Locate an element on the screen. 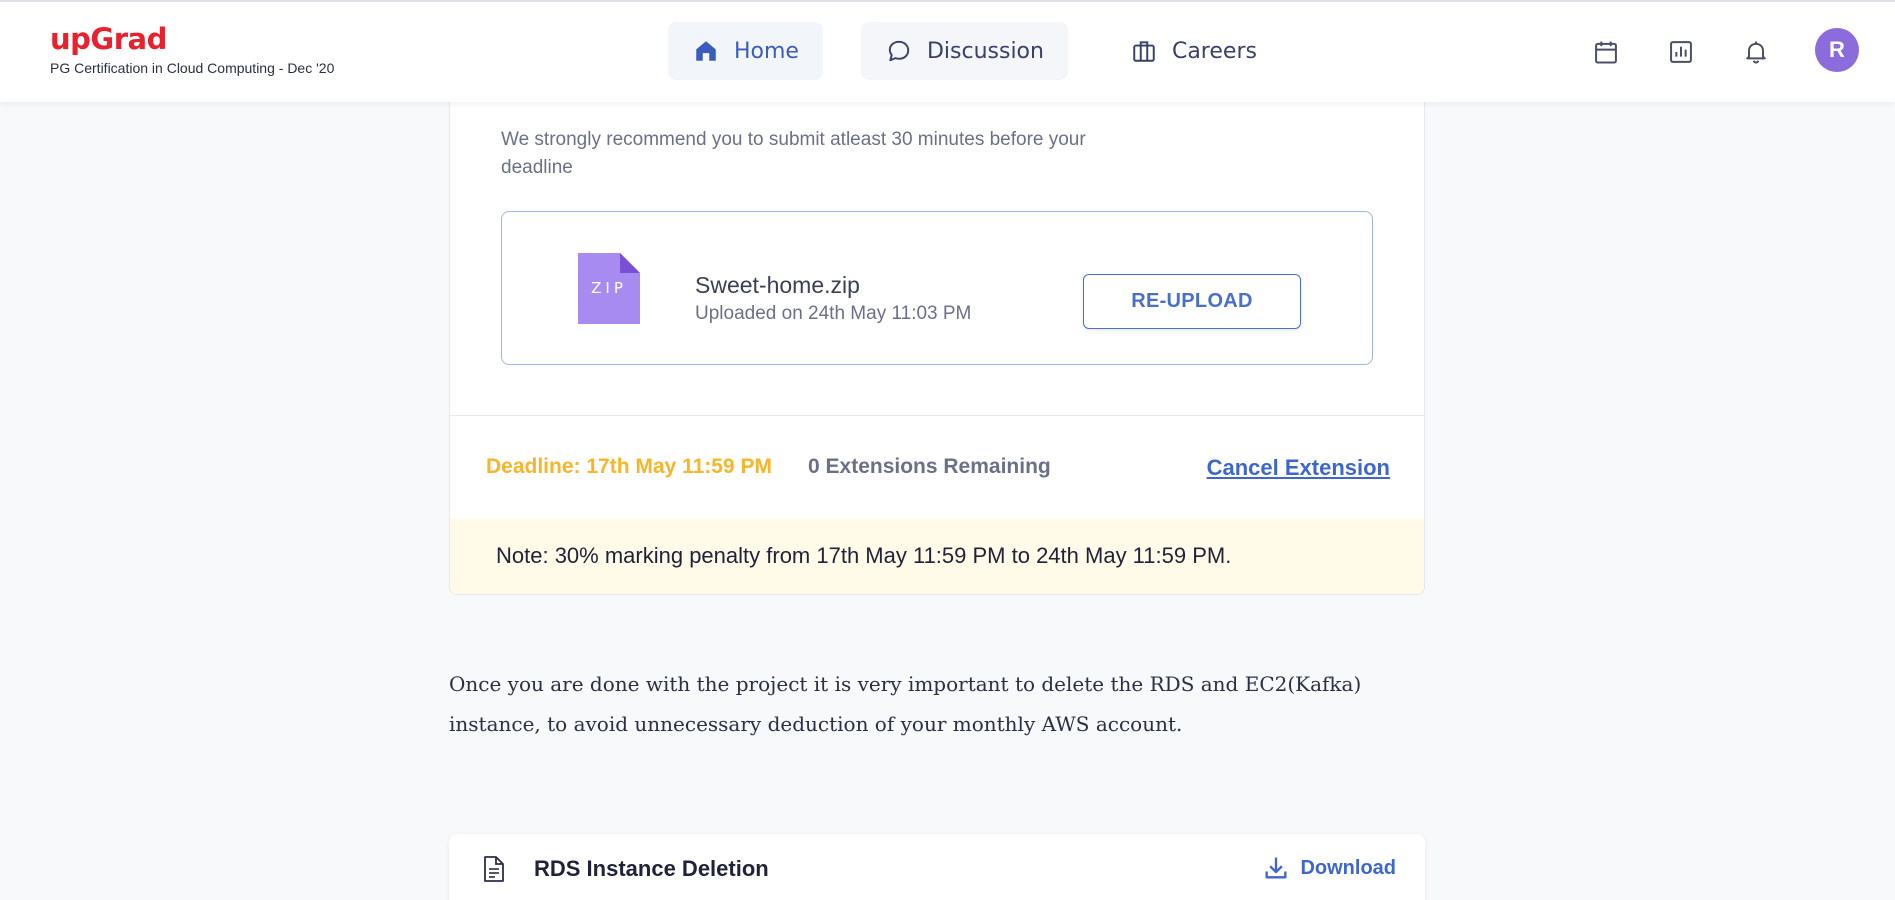 Image resolution: width=1895 pixels, height=900 pixels. upload-timestamp: Uploaded on 24th May 11:03 PM is located at coordinates (833, 313).